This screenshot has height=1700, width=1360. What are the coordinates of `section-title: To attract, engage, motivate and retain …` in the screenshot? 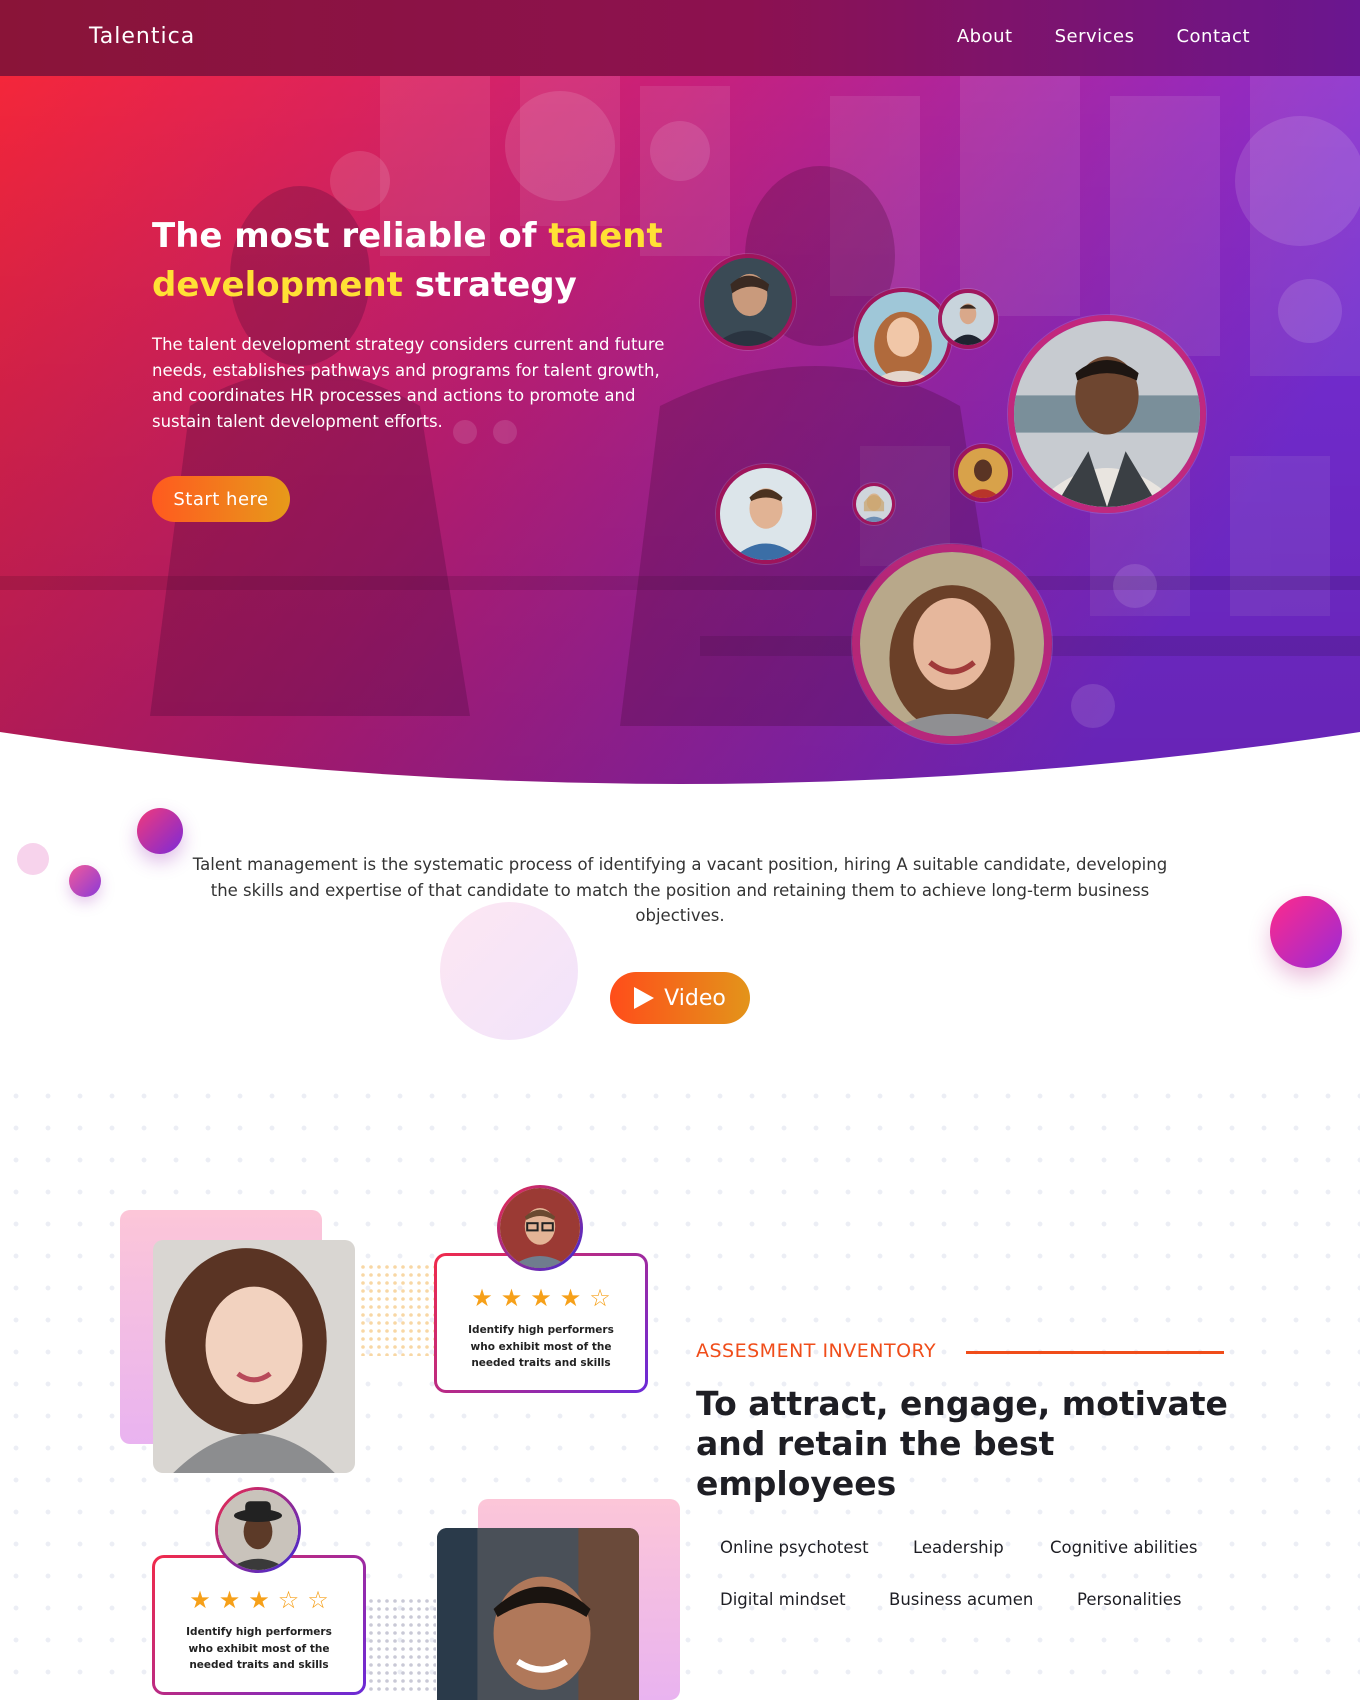 It's located at (962, 1443).